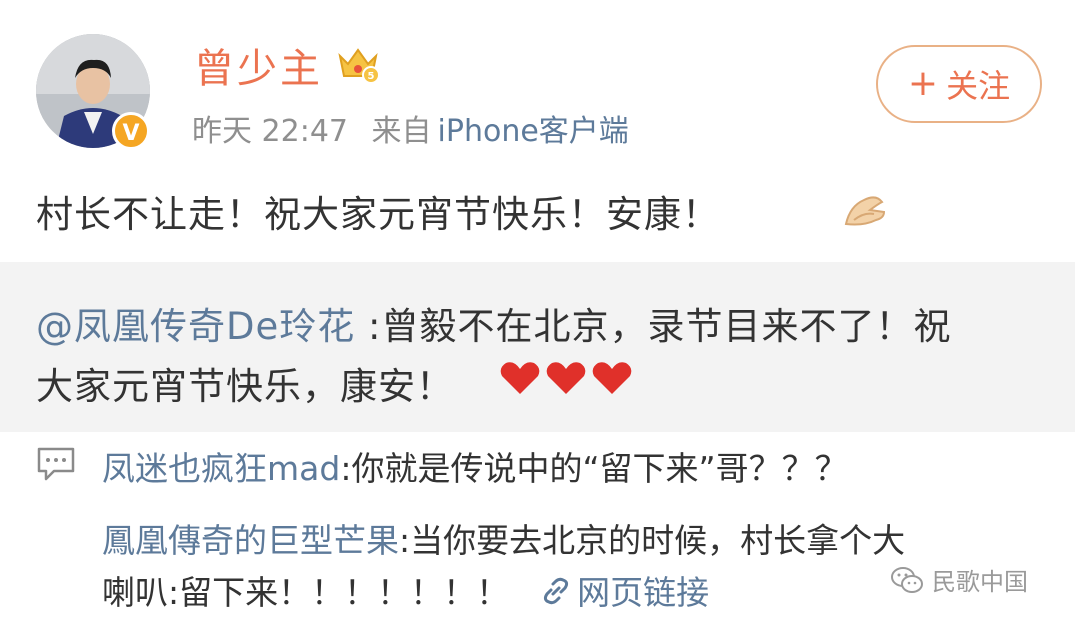  I want to click on source-prefix: 来自, so click(401, 131).